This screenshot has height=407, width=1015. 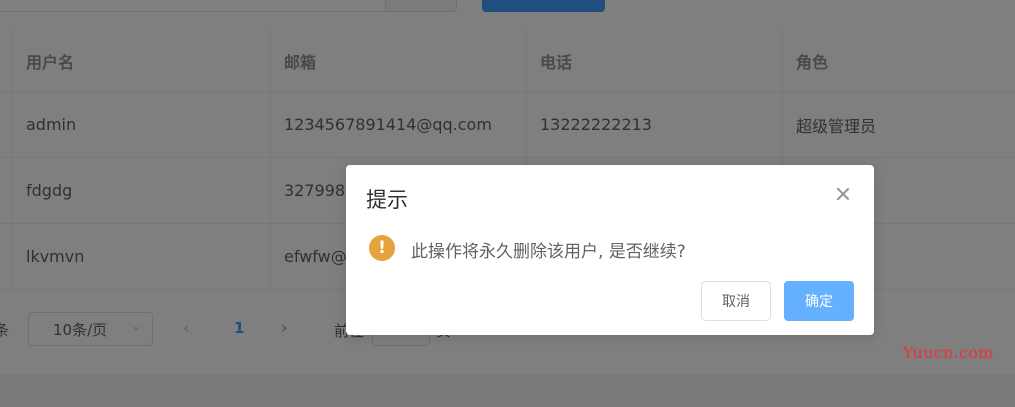 I want to click on confirm-button: 确定, so click(x=819, y=301).